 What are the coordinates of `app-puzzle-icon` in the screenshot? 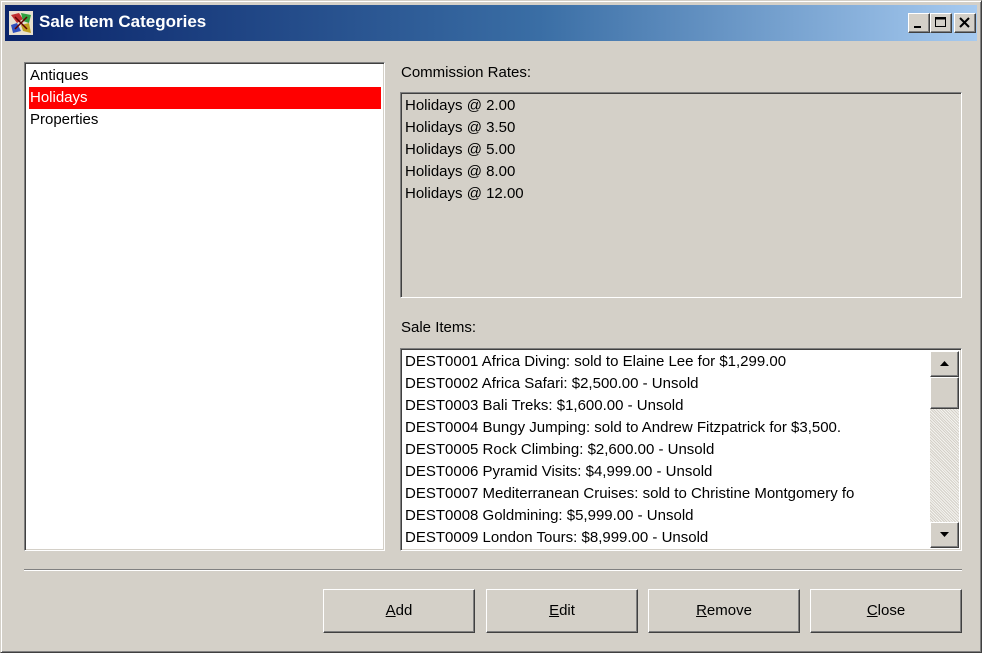 It's located at (21, 23).